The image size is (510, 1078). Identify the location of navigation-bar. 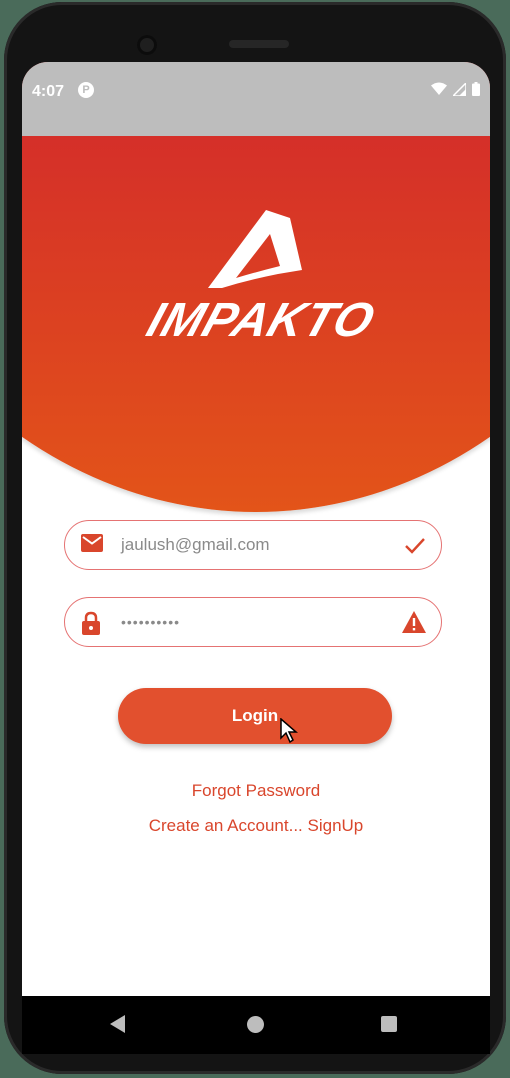
(256, 1025).